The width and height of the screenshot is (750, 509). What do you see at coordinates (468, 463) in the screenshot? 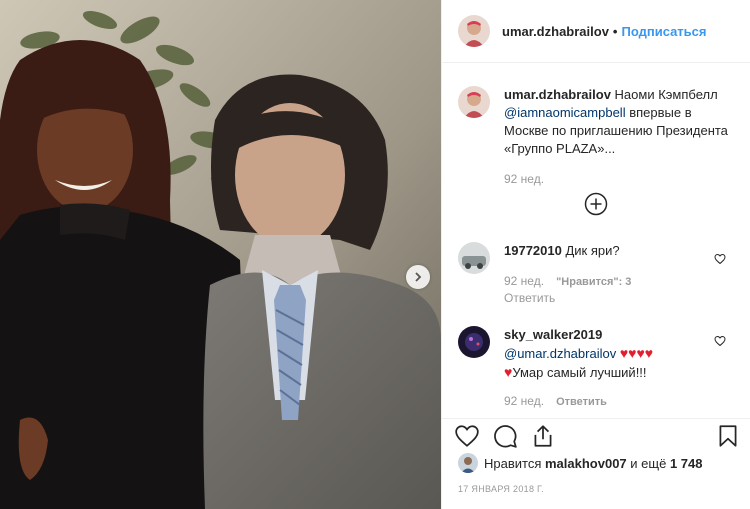
I see `liker-avatar` at bounding box center [468, 463].